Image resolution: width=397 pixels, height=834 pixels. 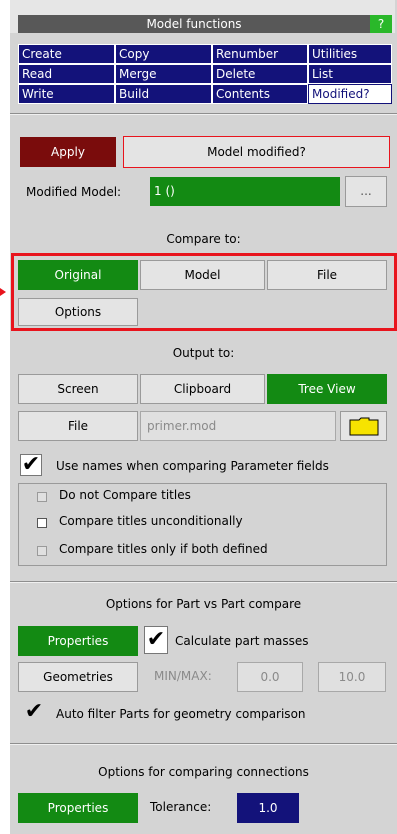 What do you see at coordinates (42, 497) in the screenshot?
I see `do-not-compare-titles-checkbox` at bounding box center [42, 497].